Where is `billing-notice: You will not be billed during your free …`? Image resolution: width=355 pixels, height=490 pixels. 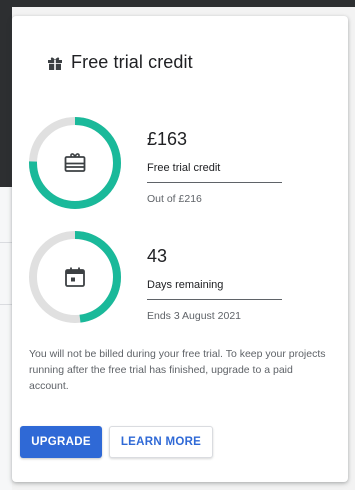
billing-notice: You will not be billed during your free … is located at coordinates (177, 370).